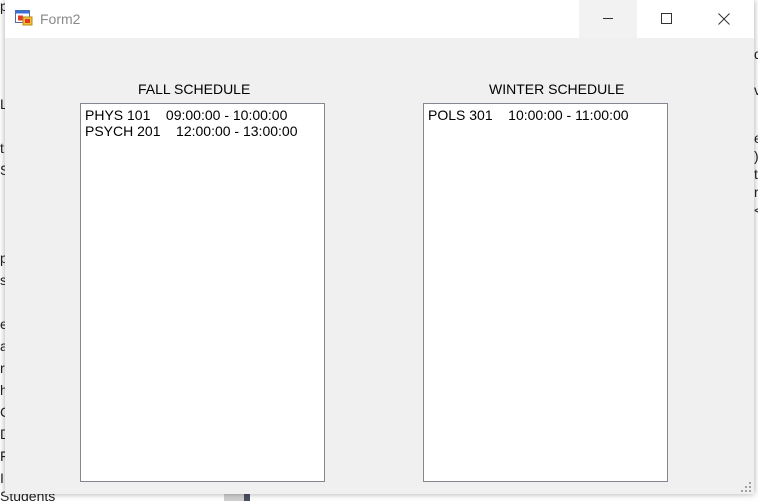 Image resolution: width=758 pixels, height=504 pixels. I want to click on list-item: PHYS 101 09:00:00 - 10:00:00, so click(202, 115).